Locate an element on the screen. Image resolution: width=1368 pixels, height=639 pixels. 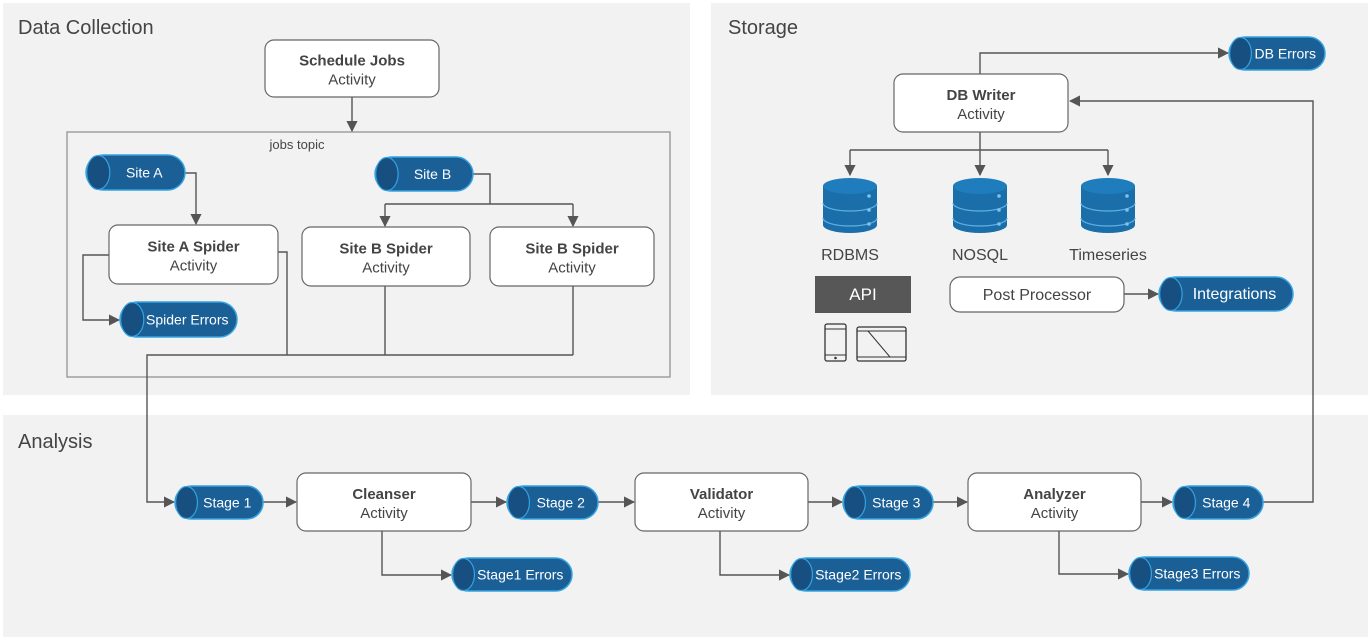
topic-integrations: Integrations is located at coordinates (1226, 294).